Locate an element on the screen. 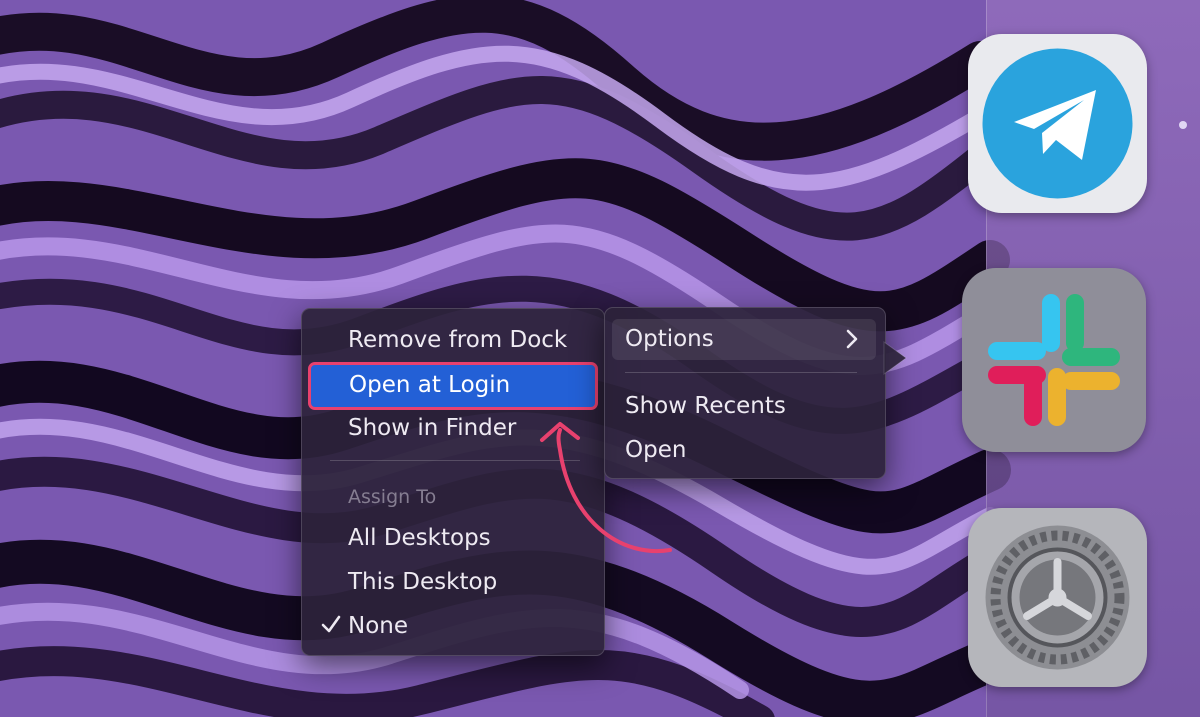 The image size is (1200, 717). submenu-pointer is located at coordinates (895, 358).